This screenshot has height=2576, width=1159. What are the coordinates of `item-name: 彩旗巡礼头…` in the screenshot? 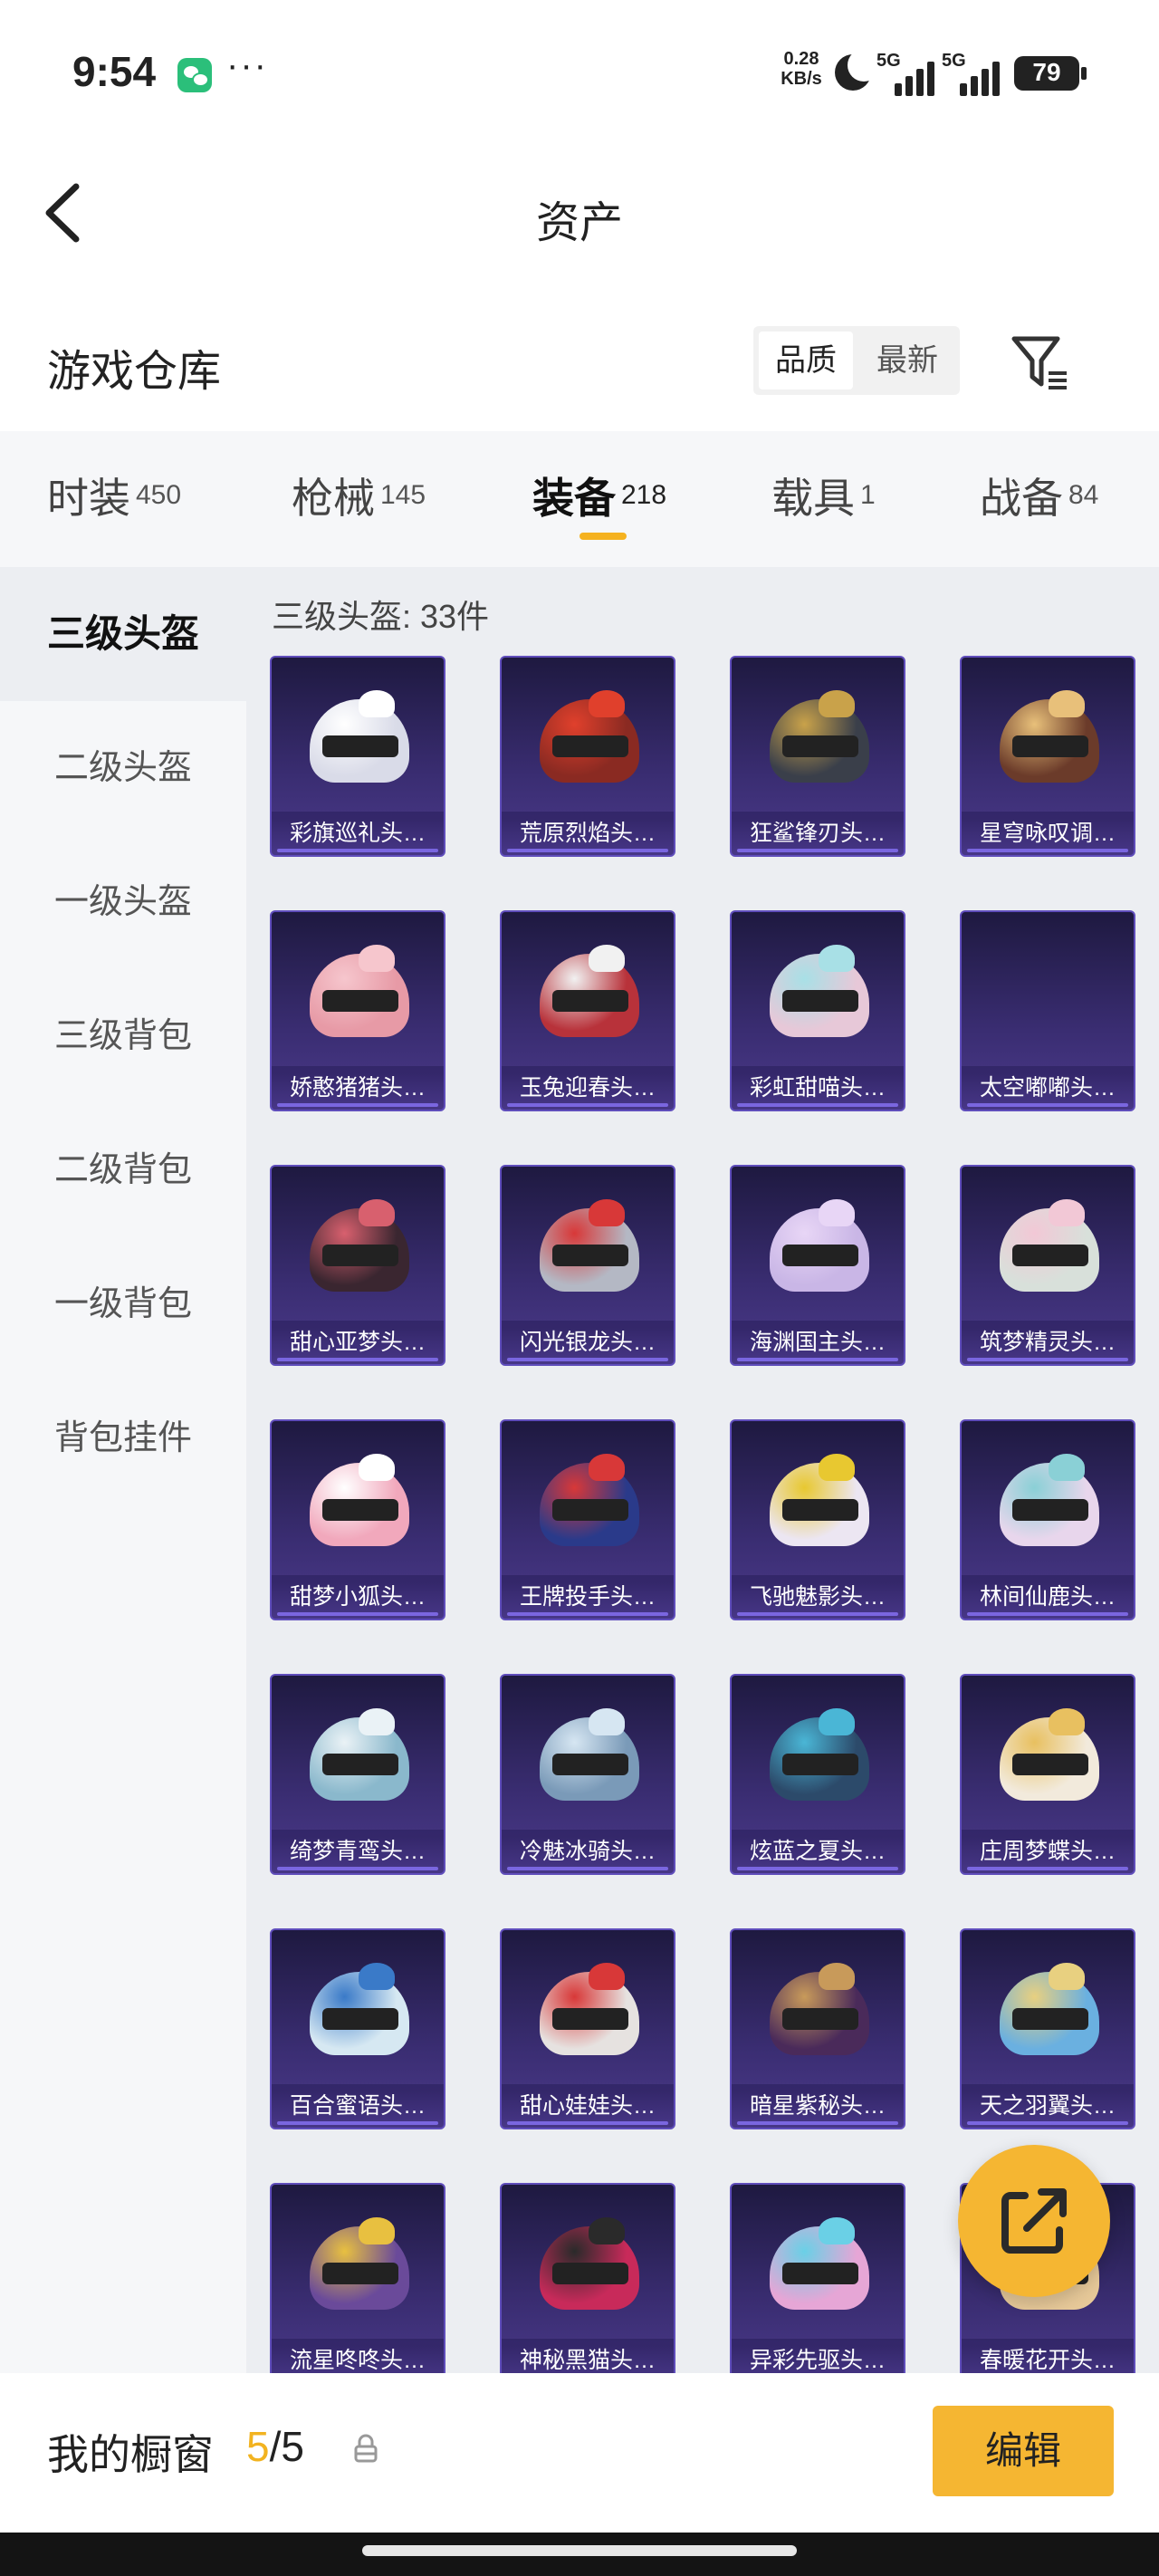 It's located at (358, 833).